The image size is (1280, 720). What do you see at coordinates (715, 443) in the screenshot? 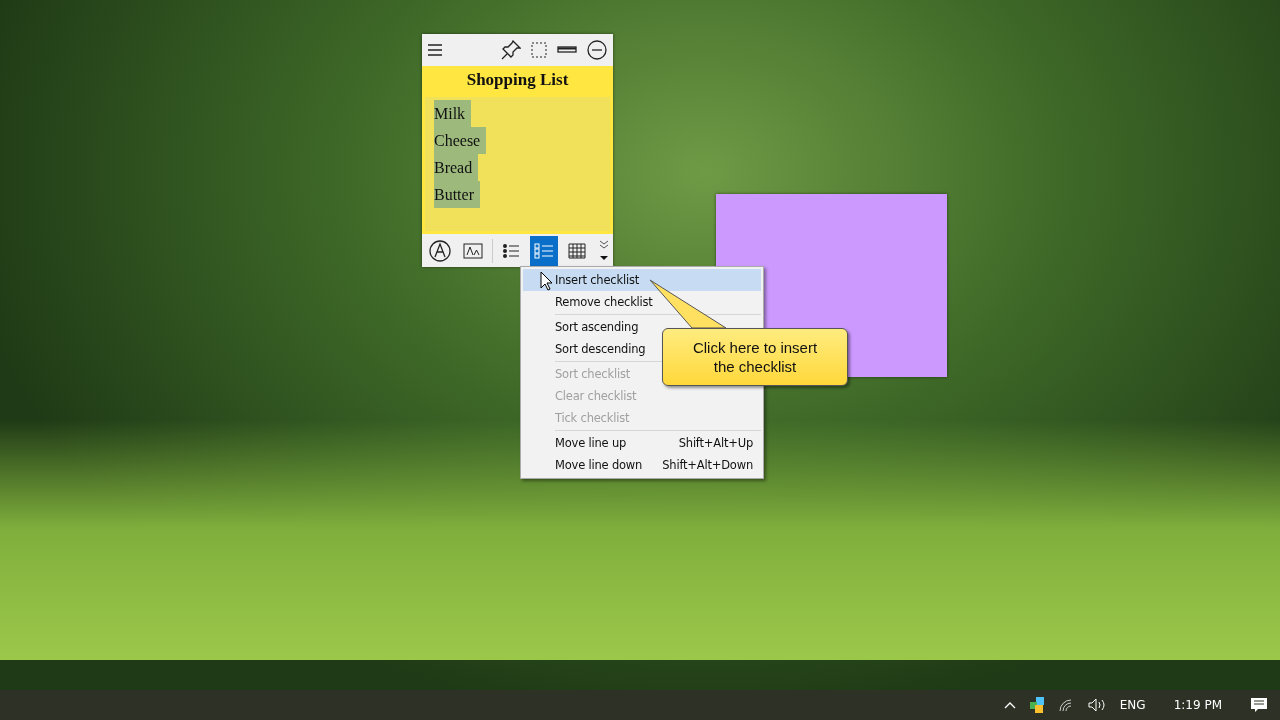
I see `shortcut-text: Shift+Alt+Up` at bounding box center [715, 443].